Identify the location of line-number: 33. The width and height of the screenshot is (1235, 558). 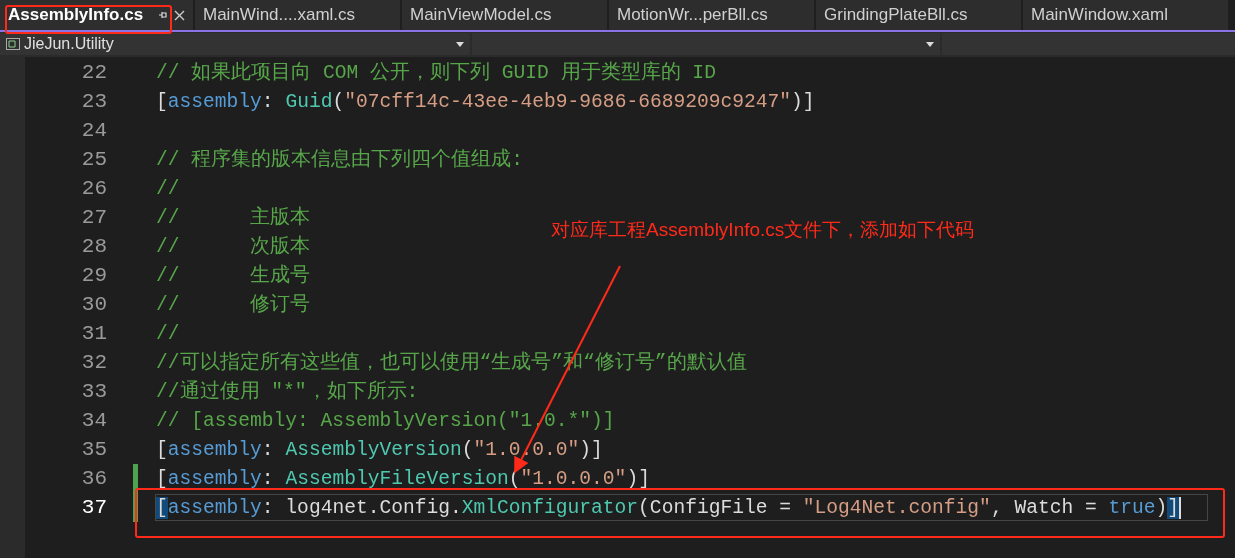
(93, 391).